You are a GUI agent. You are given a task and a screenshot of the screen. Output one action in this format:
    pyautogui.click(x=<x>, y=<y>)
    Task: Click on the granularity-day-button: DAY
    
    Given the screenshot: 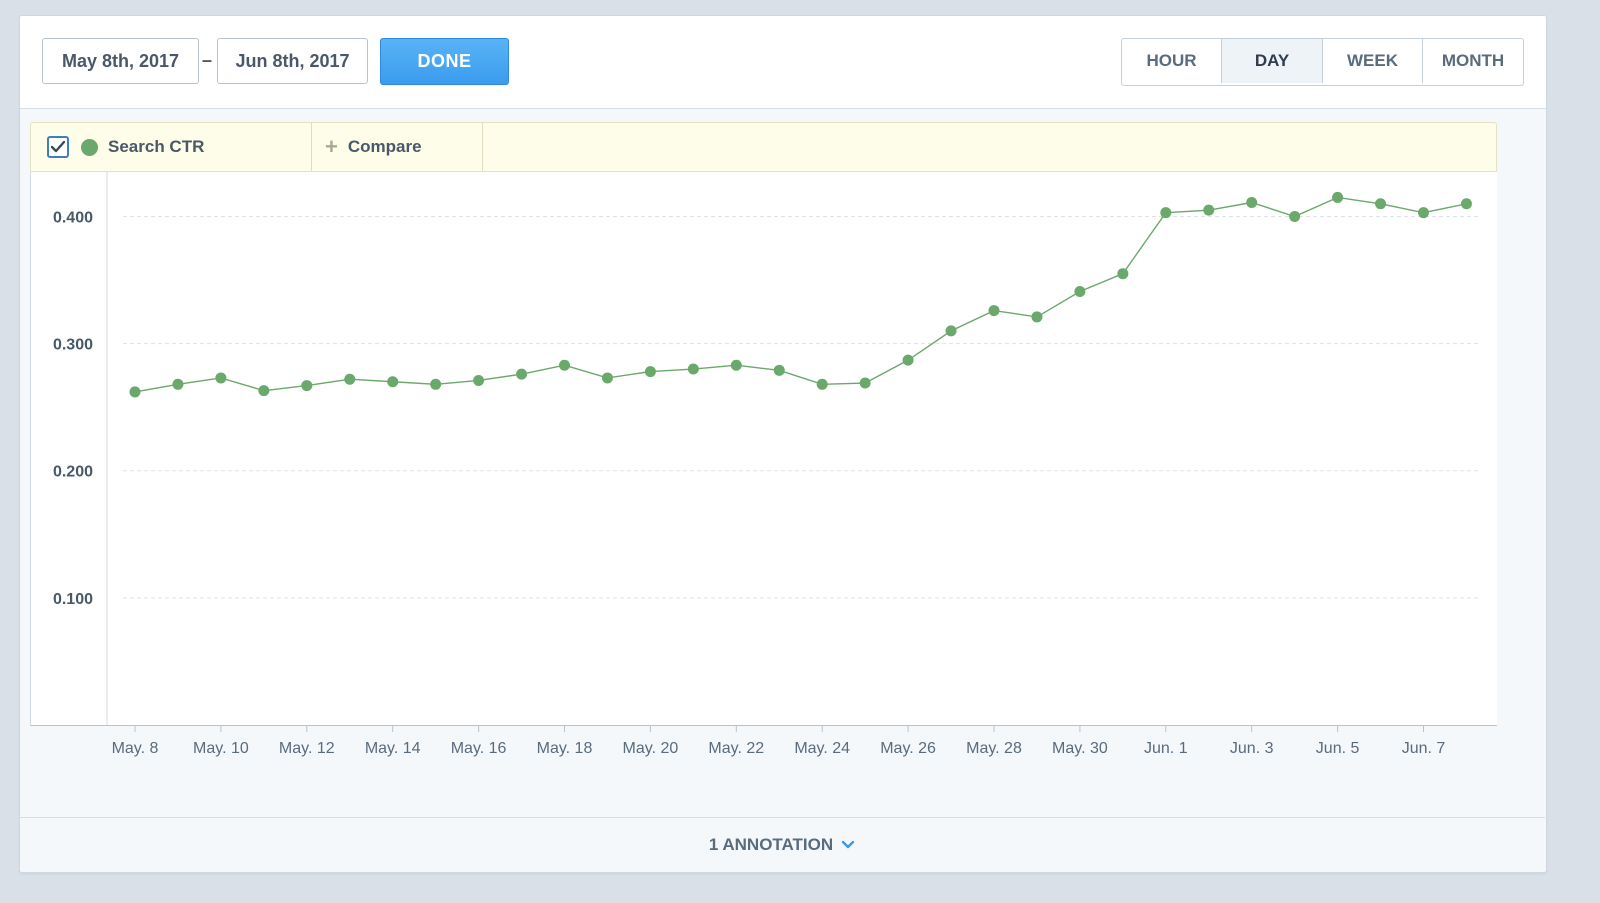 What is the action you would take?
    pyautogui.click(x=1272, y=61)
    